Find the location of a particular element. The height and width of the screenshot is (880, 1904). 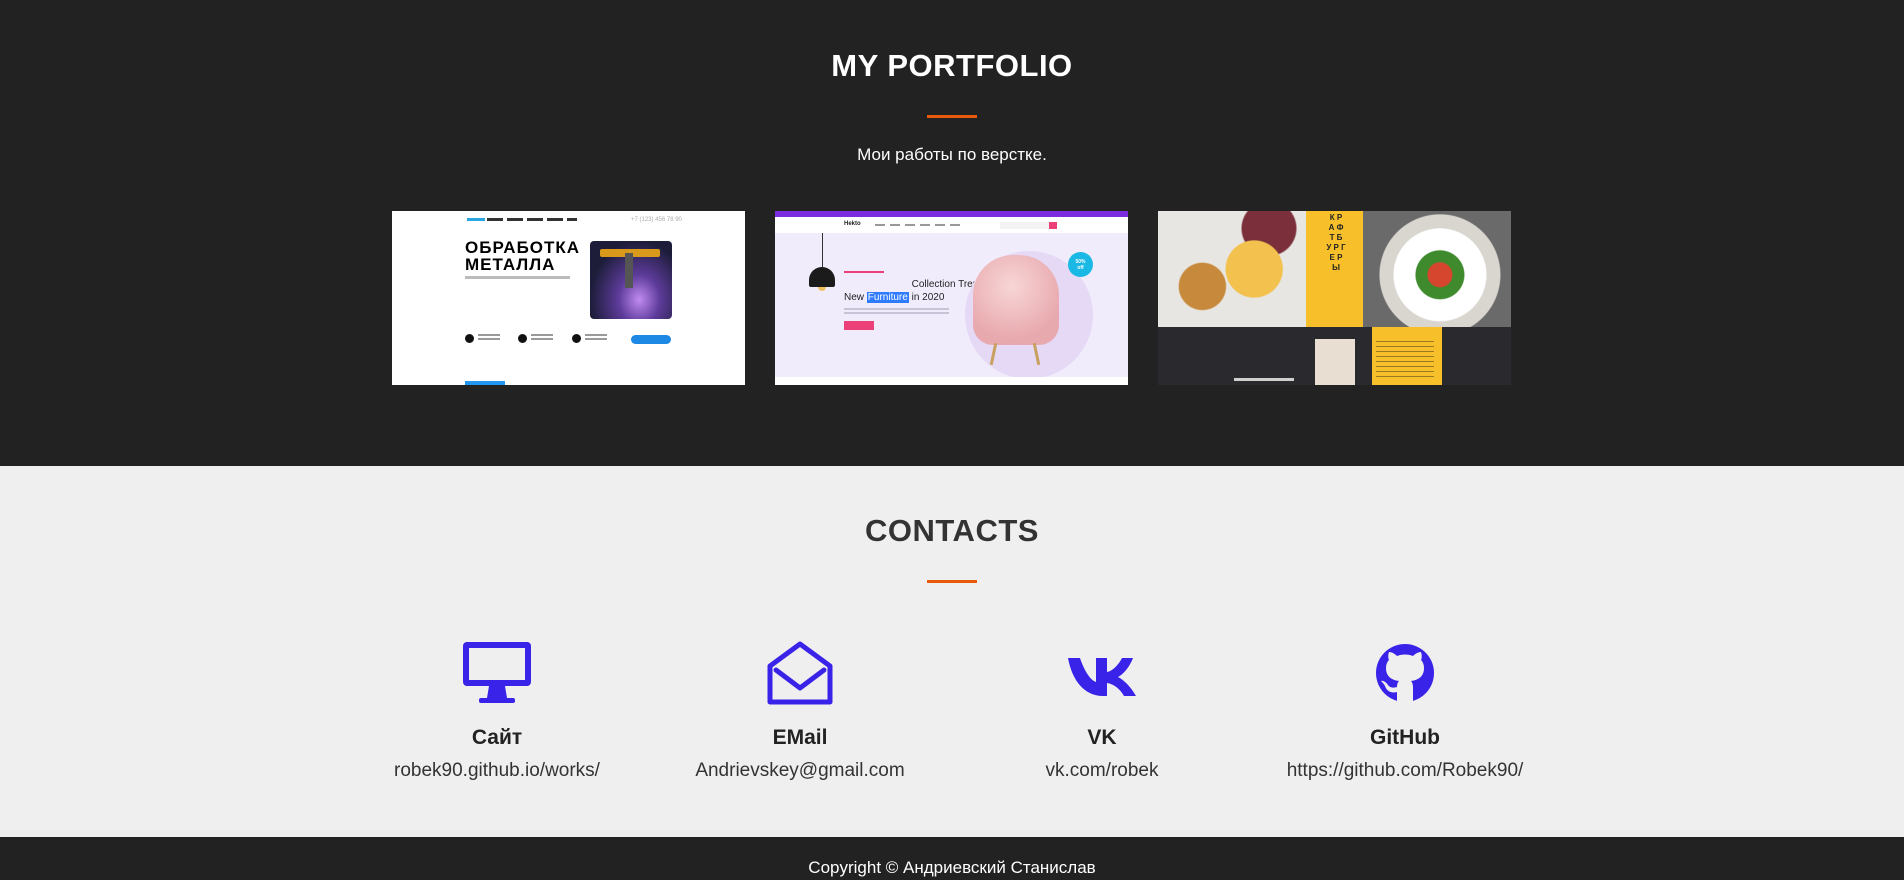

contact-site: Сайт robek90.github.io/works/ is located at coordinates (497, 711).